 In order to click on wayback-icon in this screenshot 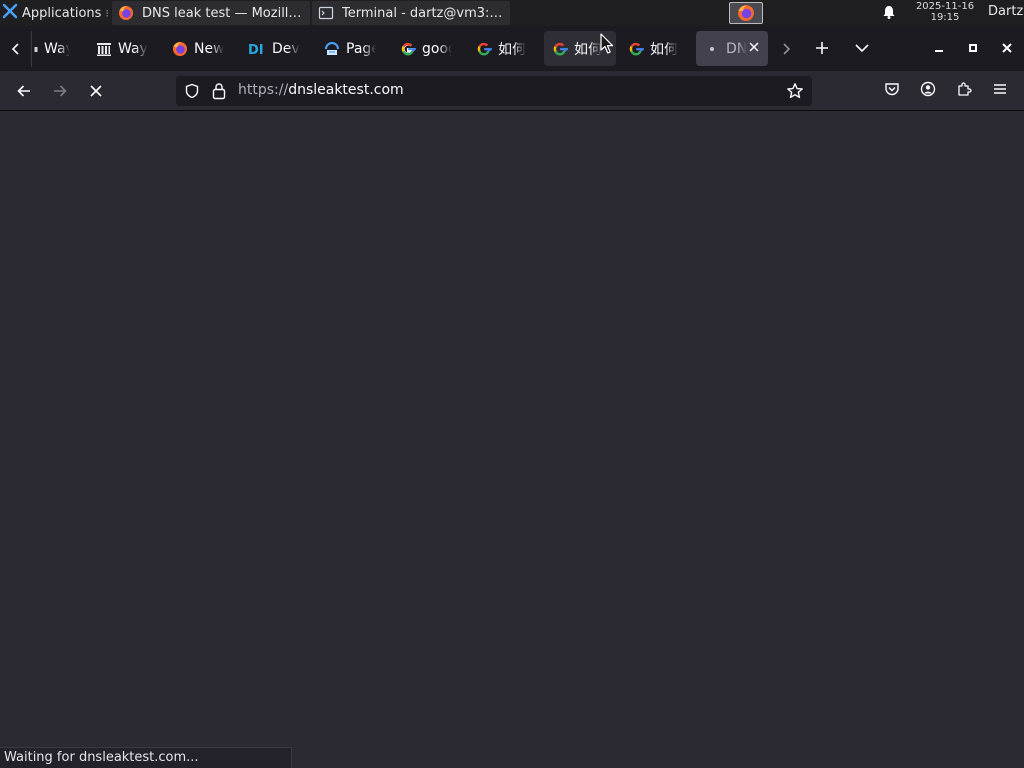, I will do `click(34, 49)`.